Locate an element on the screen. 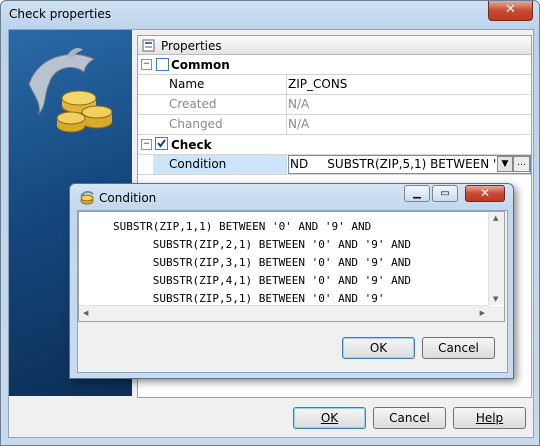  dialog-ok-label: OK is located at coordinates (378, 348).